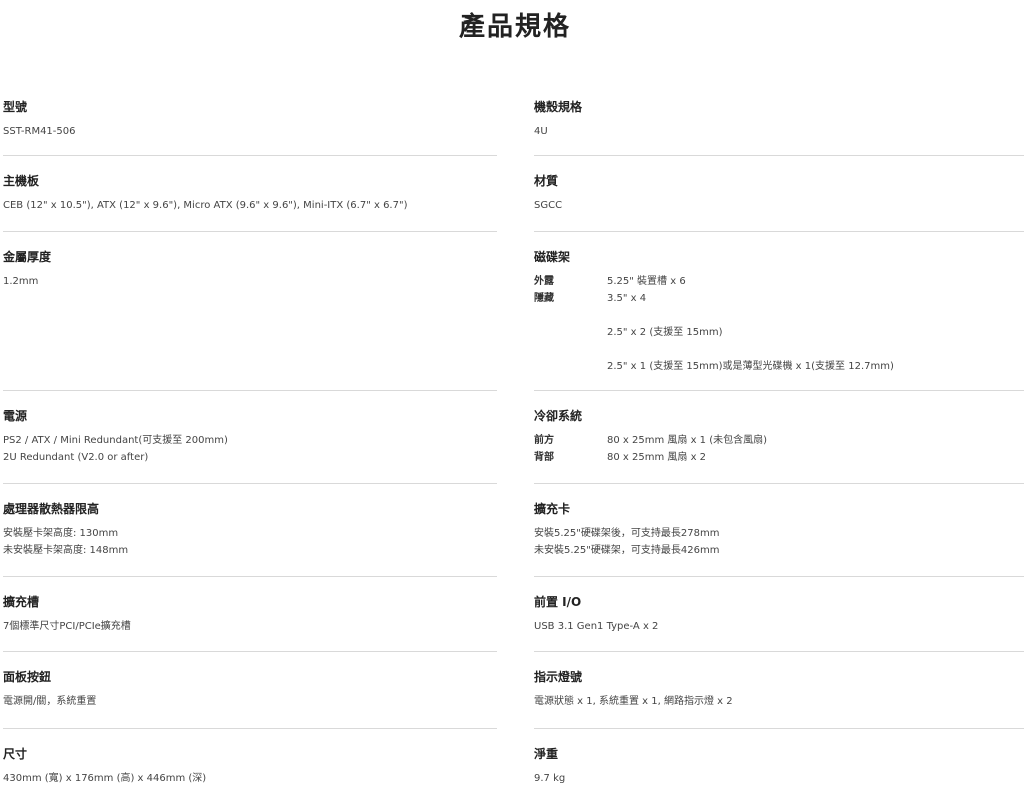 The image size is (1024, 791). Describe the element at coordinates (558, 107) in the screenshot. I see `spec-label: 機殼規格` at that location.